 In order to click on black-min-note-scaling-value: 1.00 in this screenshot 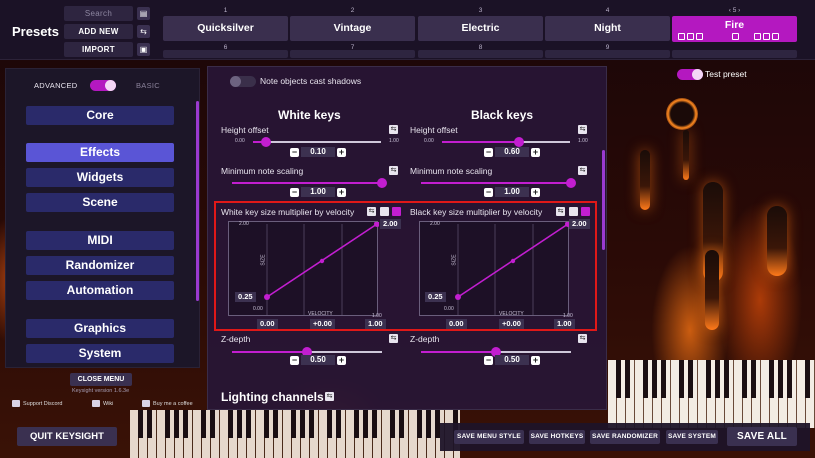, I will do `click(512, 192)`.